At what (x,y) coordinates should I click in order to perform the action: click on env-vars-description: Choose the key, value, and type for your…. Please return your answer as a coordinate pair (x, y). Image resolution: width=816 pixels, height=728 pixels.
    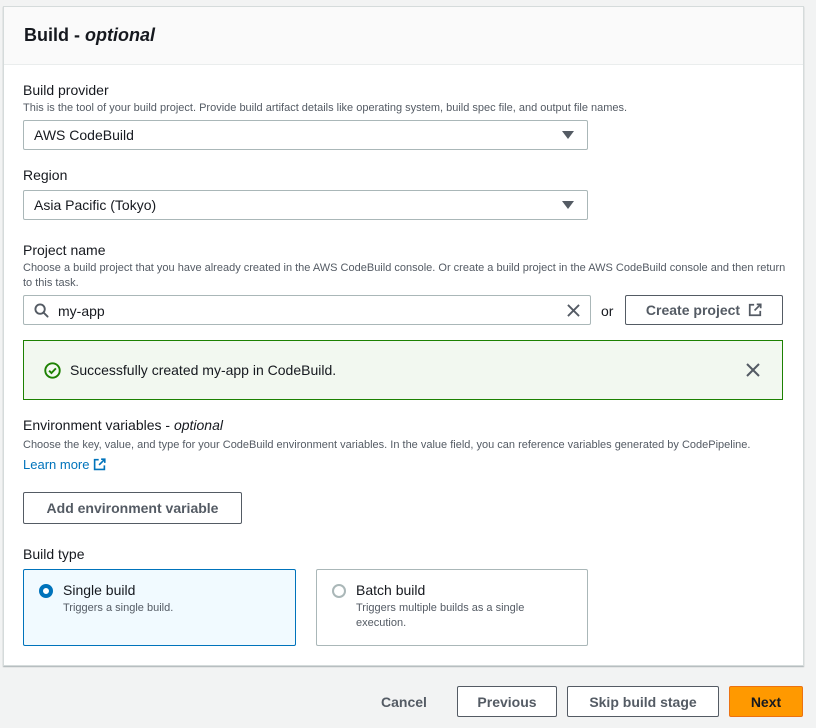
    Looking at the image, I should click on (403, 456).